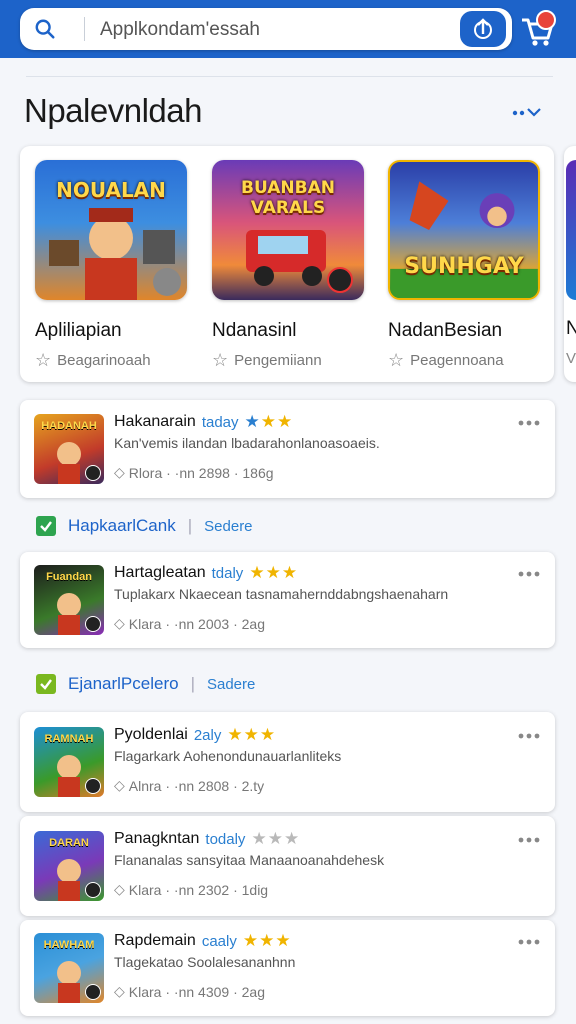  What do you see at coordinates (528, 112) in the screenshot?
I see `expand-more-icon` at bounding box center [528, 112].